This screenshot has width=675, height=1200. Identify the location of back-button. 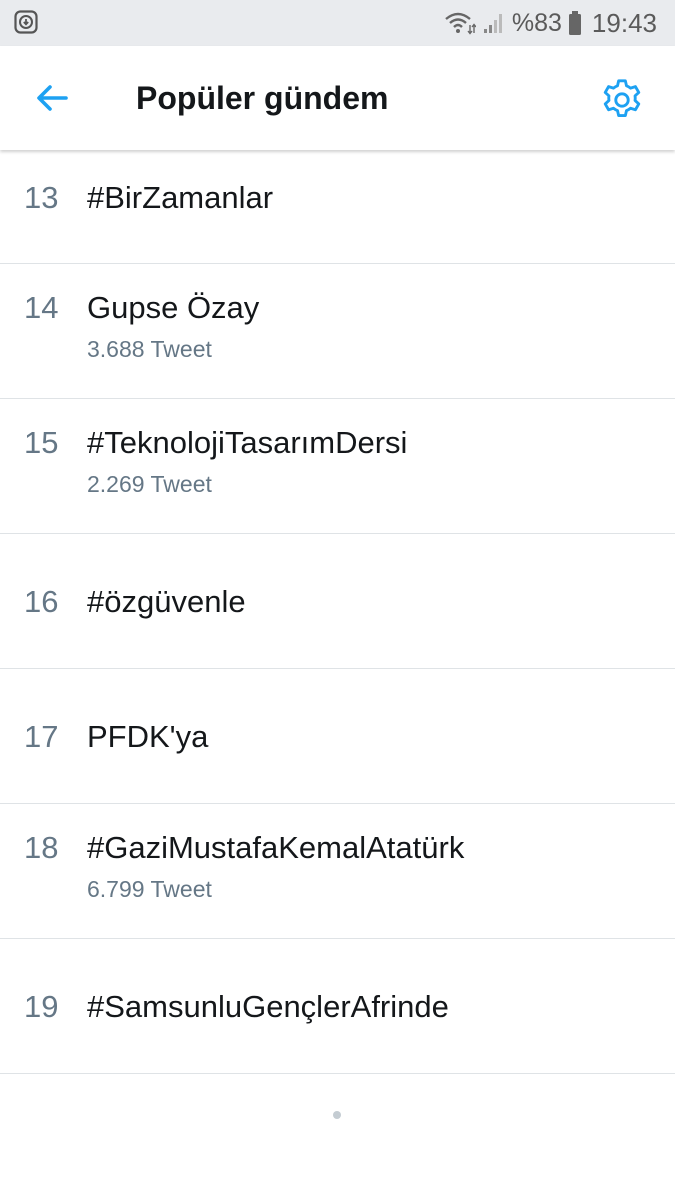
(52, 98).